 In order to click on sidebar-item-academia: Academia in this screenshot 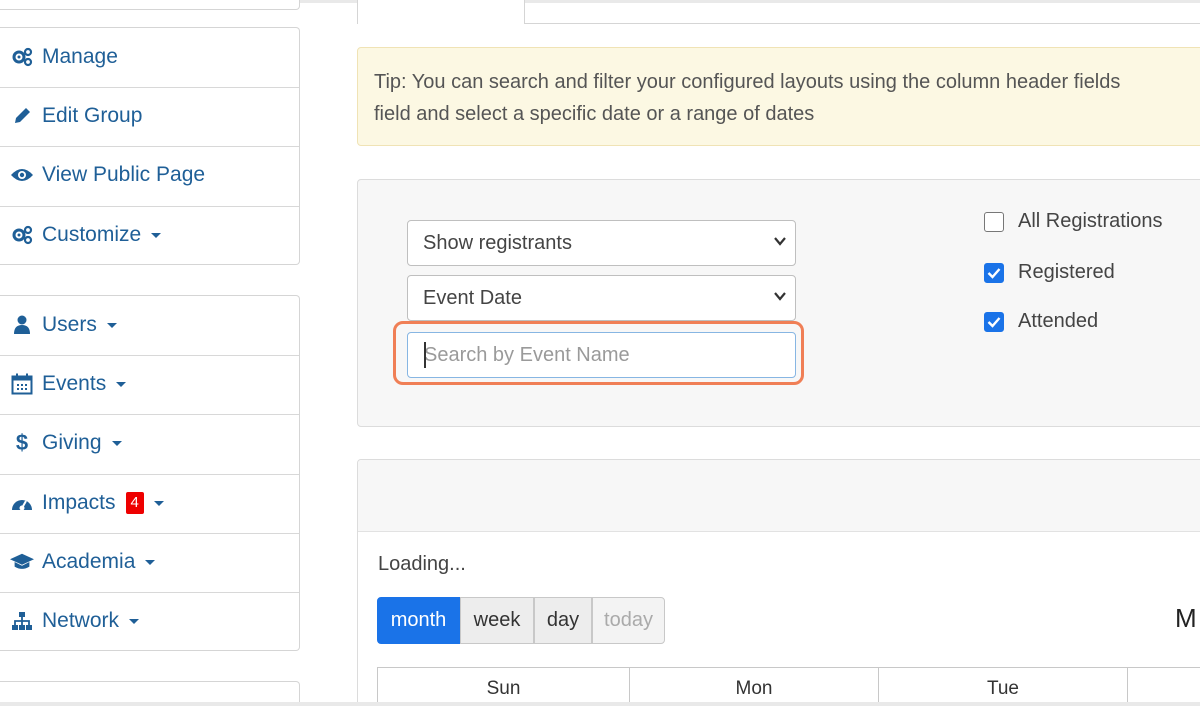, I will do `click(149, 562)`.